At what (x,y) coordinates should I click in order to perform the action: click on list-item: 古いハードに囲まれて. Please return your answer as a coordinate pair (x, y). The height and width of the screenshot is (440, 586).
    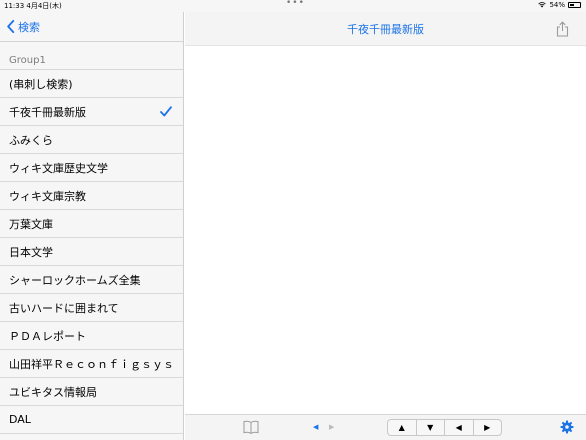
    Looking at the image, I should click on (91, 308).